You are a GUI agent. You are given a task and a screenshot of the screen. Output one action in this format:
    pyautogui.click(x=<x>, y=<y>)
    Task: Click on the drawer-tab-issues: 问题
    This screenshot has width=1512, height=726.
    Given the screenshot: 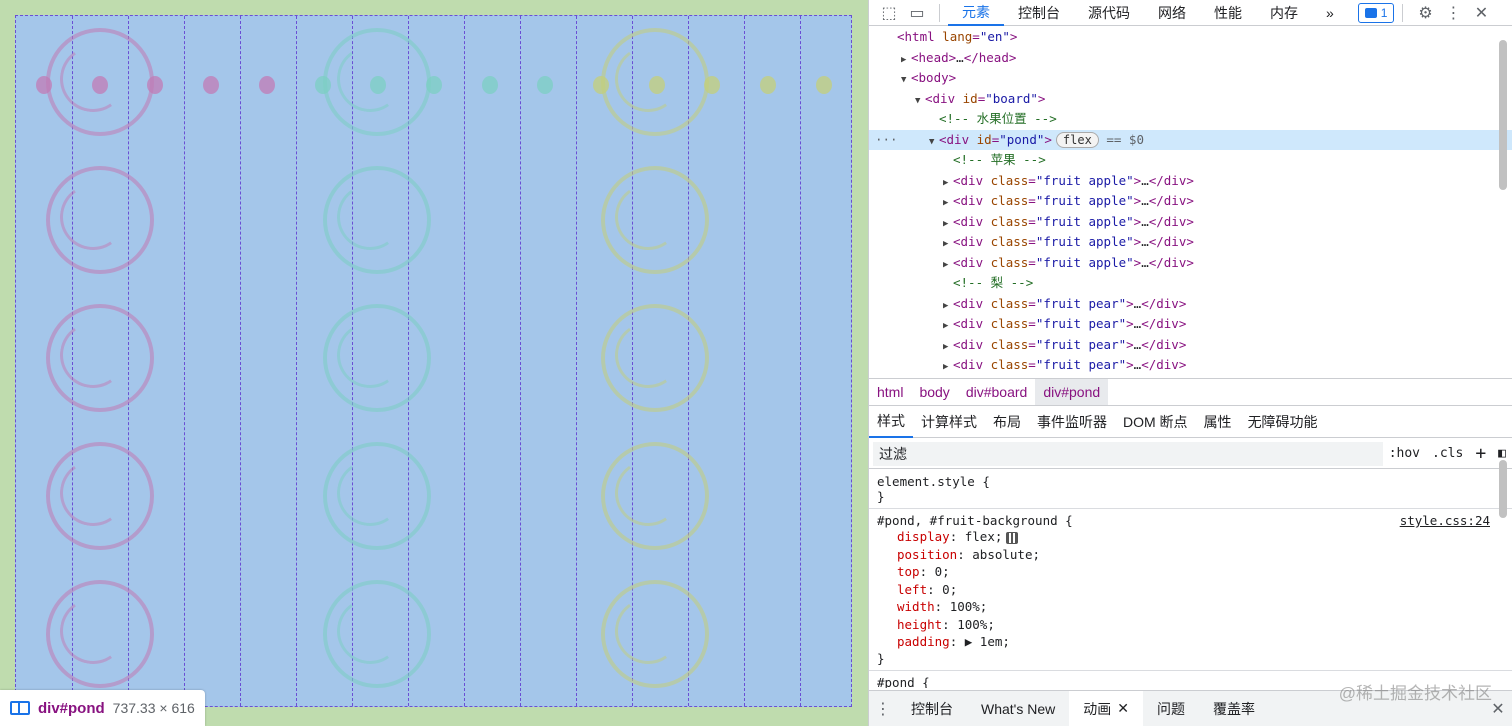 What is the action you would take?
    pyautogui.click(x=1171, y=708)
    